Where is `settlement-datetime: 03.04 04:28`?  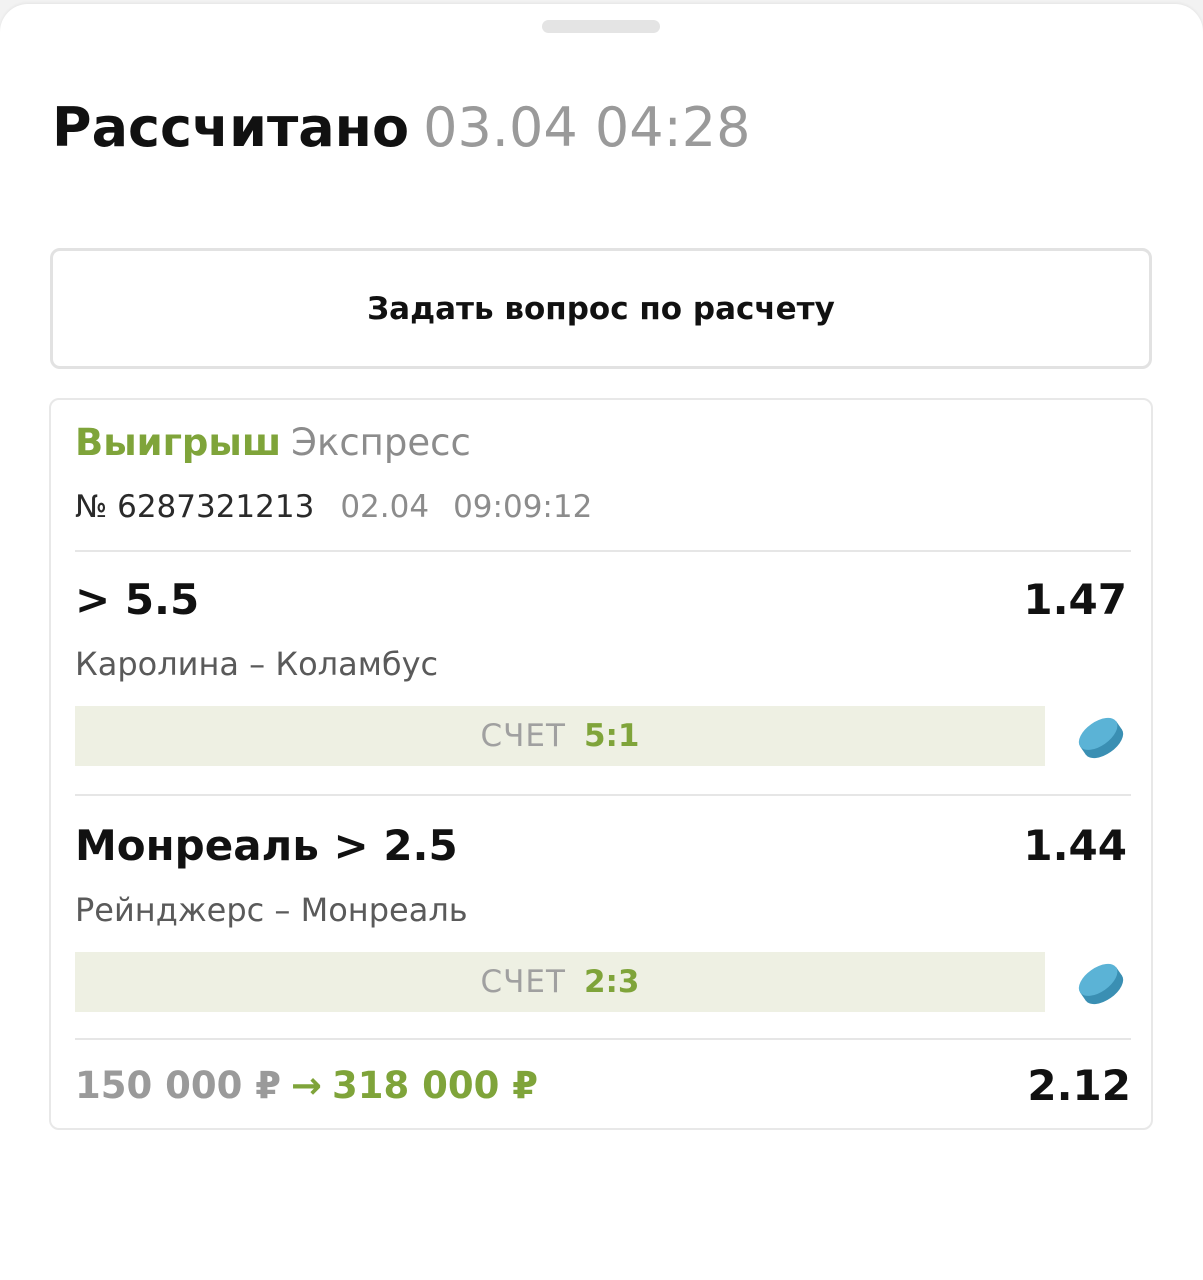 settlement-datetime: 03.04 04:28 is located at coordinates (587, 127).